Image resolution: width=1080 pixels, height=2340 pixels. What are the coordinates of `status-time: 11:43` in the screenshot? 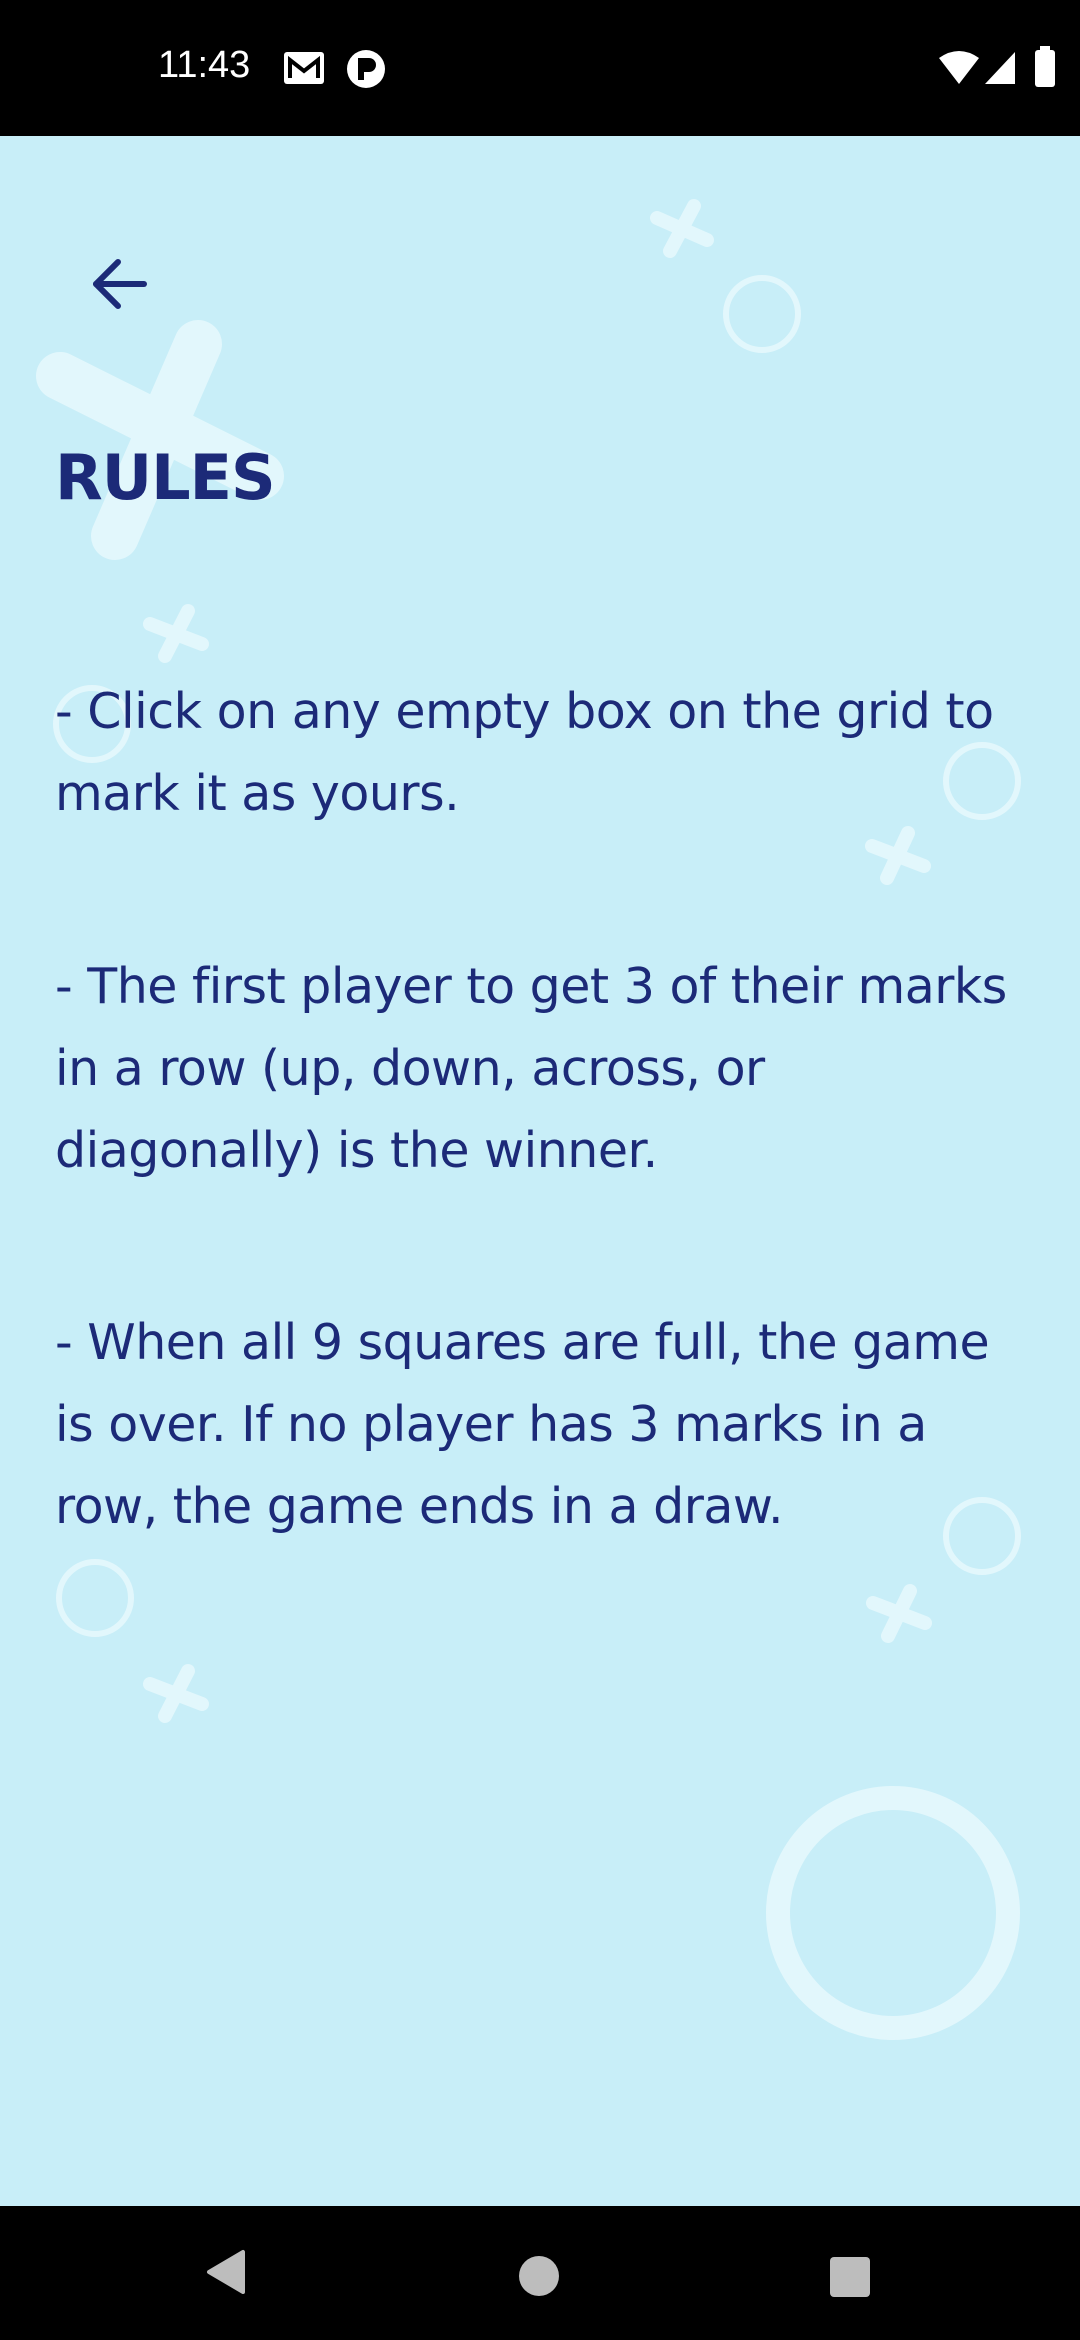 It's located at (204, 65).